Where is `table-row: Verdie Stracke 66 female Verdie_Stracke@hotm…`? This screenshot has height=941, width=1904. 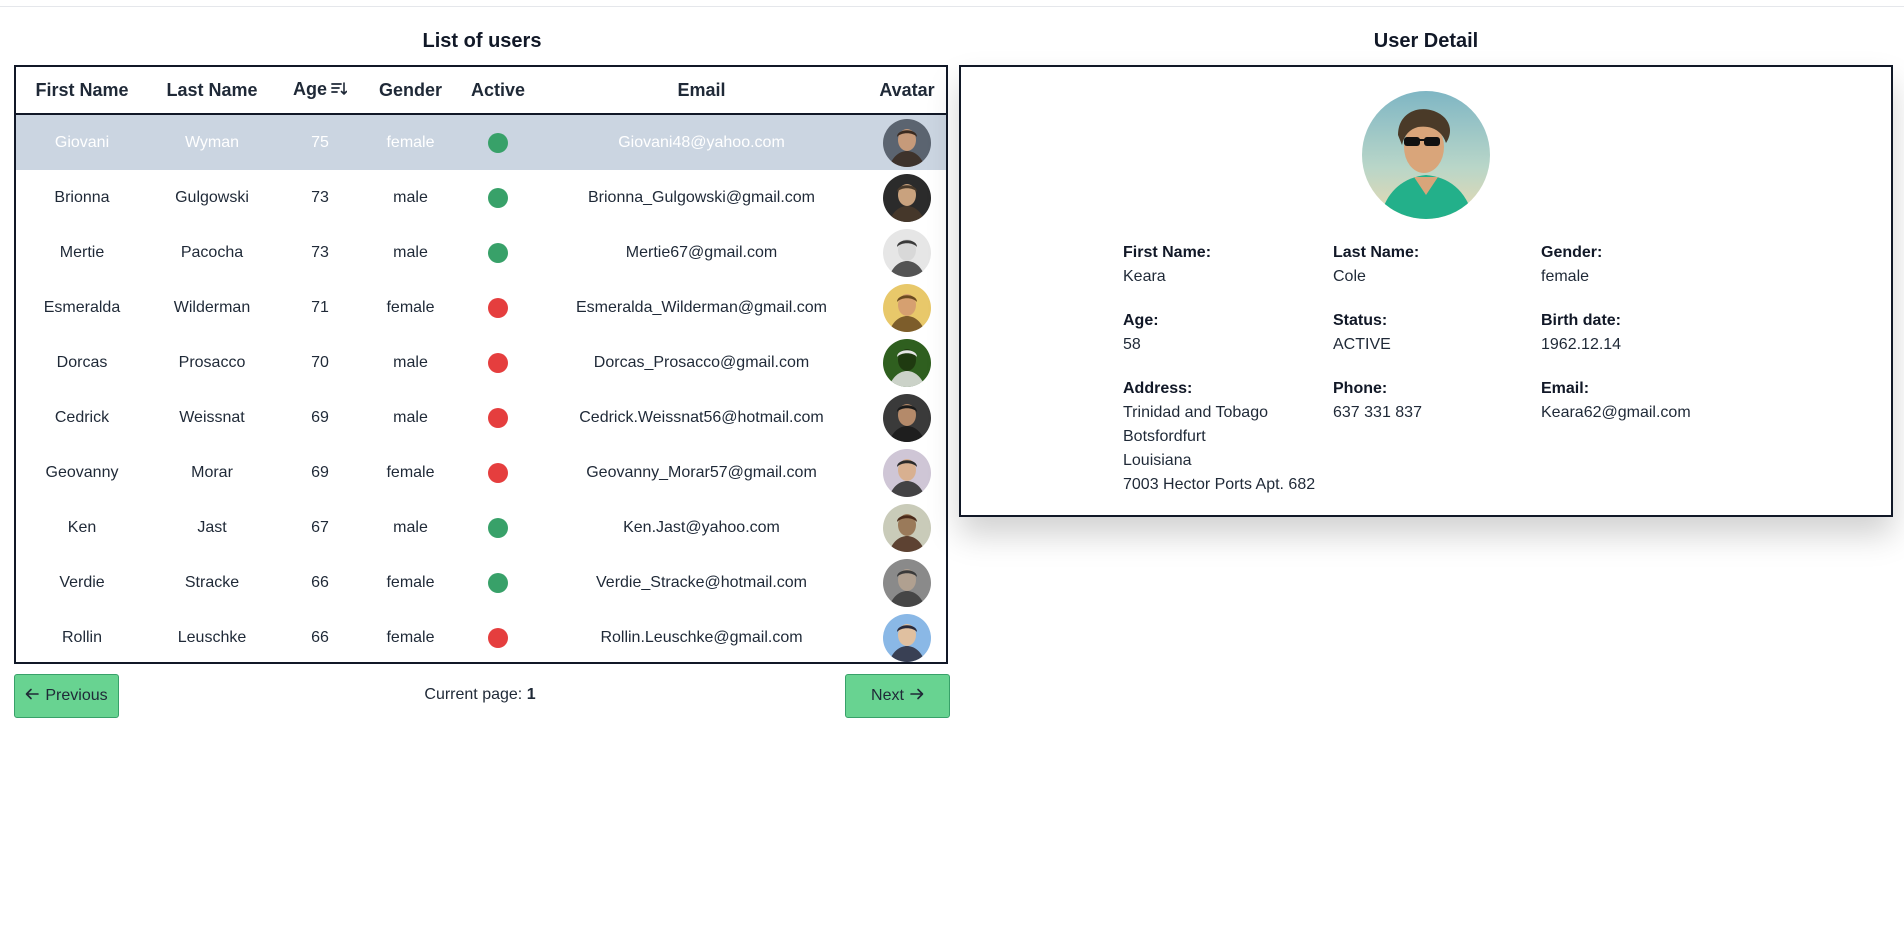 table-row: Verdie Stracke 66 female Verdie_Stracke@hotm… is located at coordinates (481, 582).